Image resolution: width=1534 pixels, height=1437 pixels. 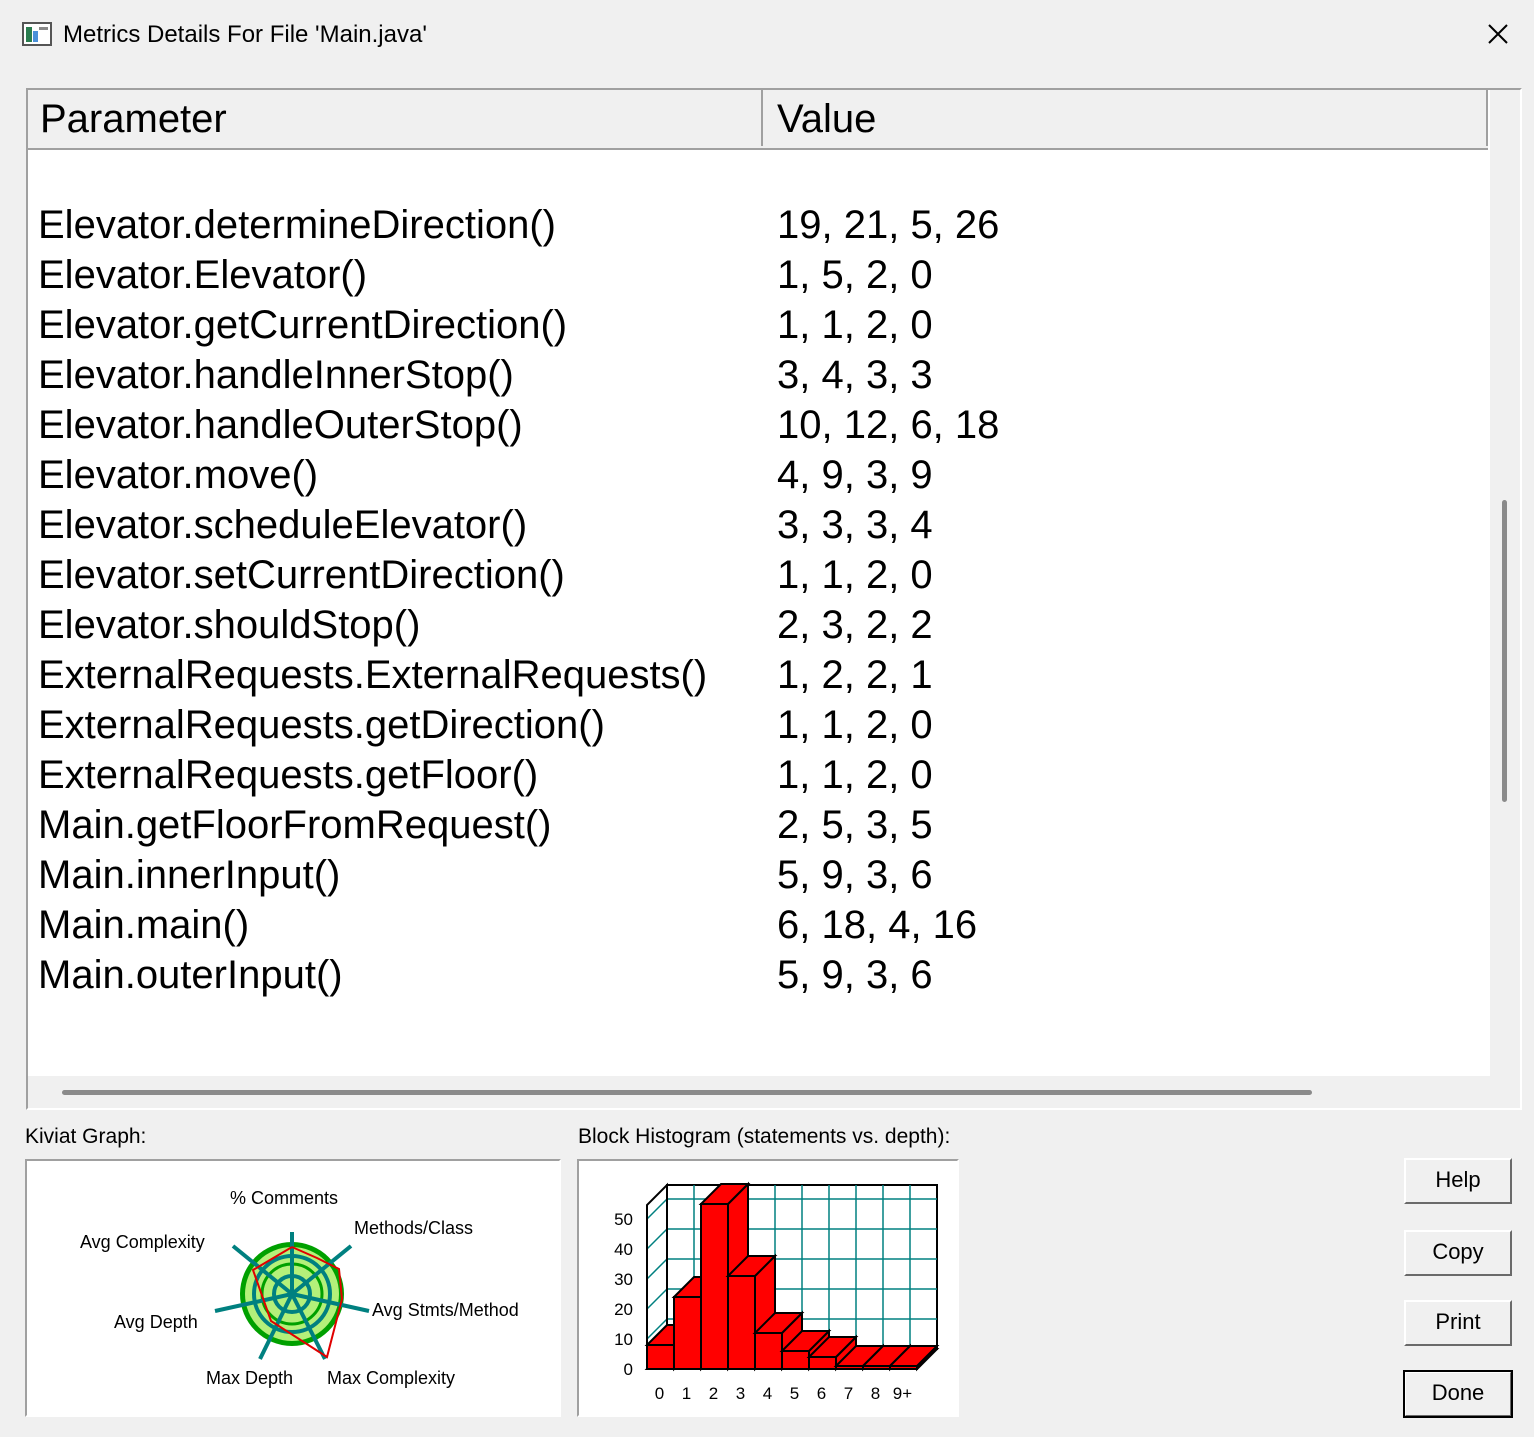 What do you see at coordinates (623, 1309) in the screenshot?
I see `histogram-y-tick: 20` at bounding box center [623, 1309].